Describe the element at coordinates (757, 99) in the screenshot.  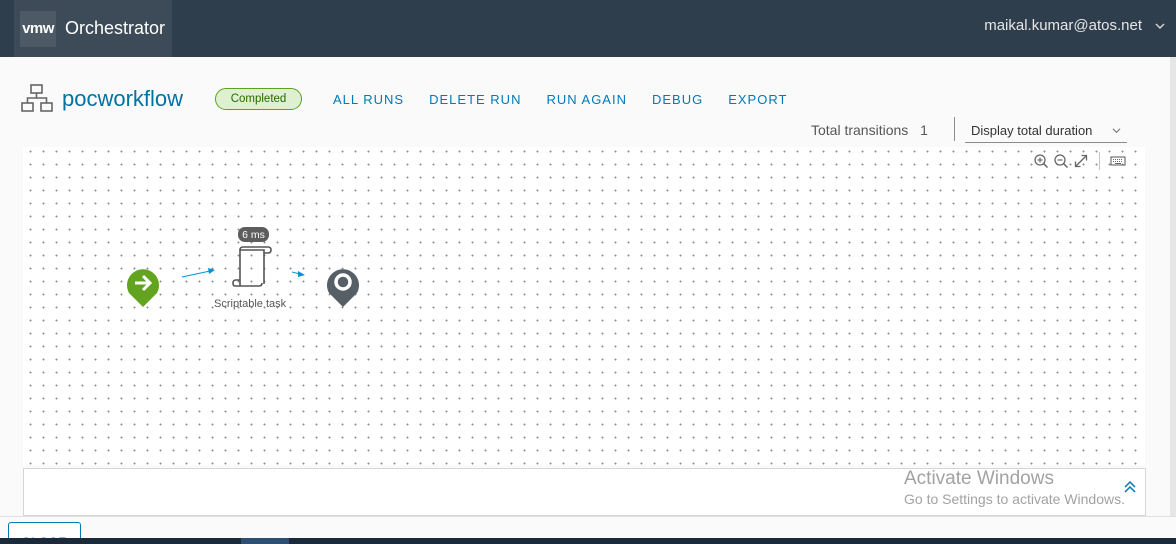
I see `export-button: EXPORT` at that location.